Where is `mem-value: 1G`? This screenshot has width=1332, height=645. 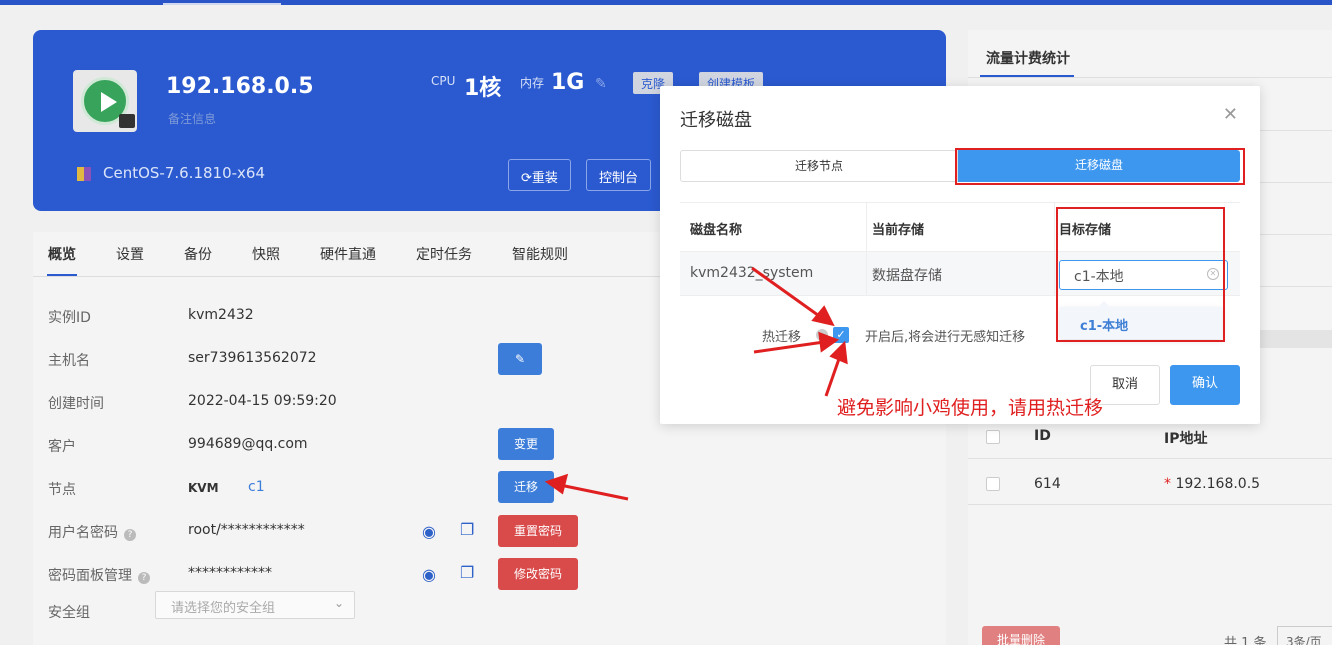
mem-value: 1G is located at coordinates (568, 82).